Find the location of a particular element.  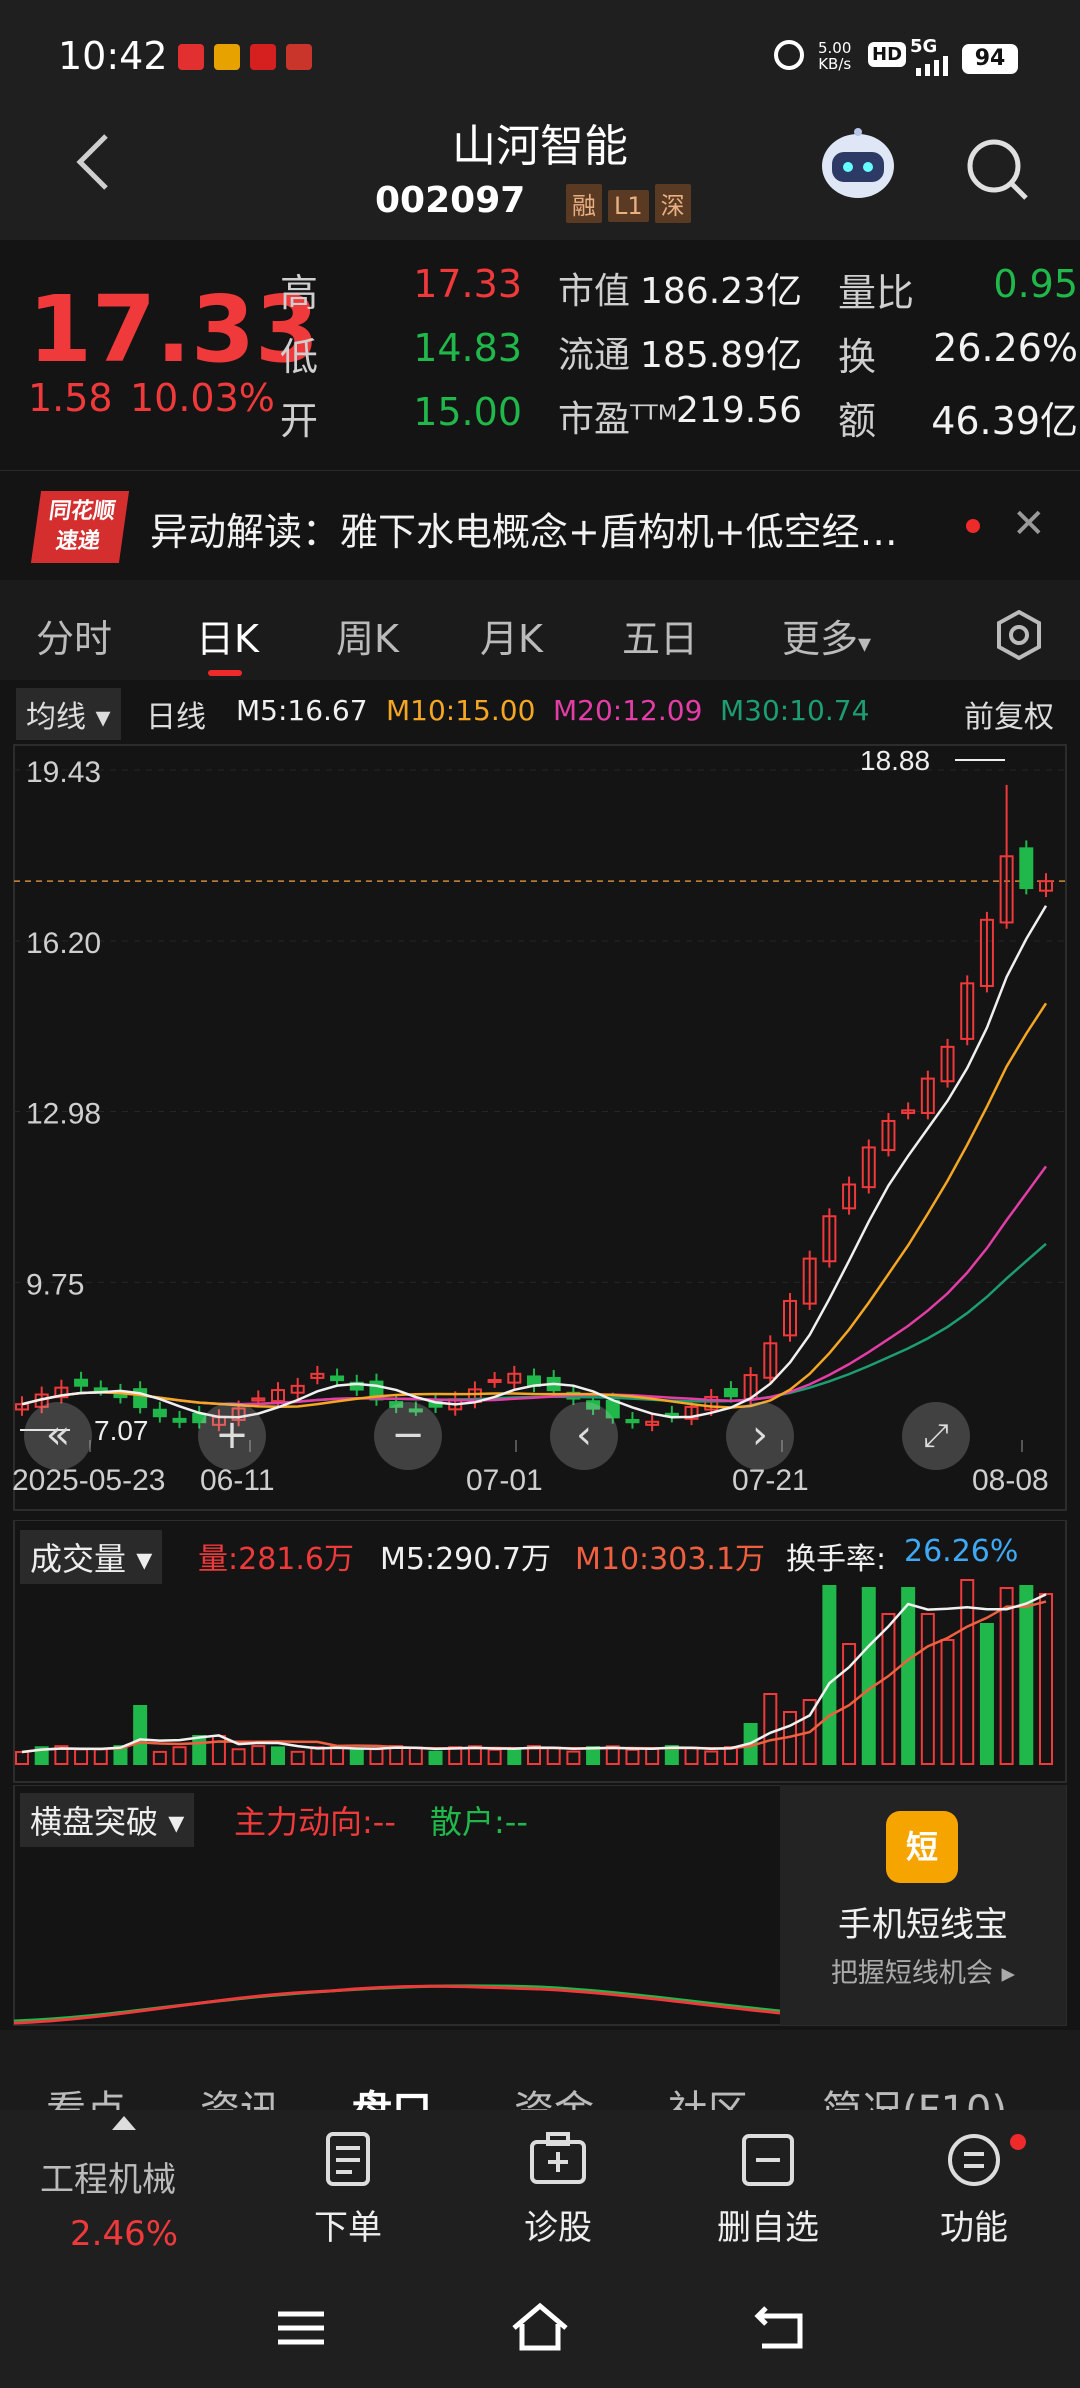

promo-subtitle: 把握短线机会 ▸ is located at coordinates (923, 1973).